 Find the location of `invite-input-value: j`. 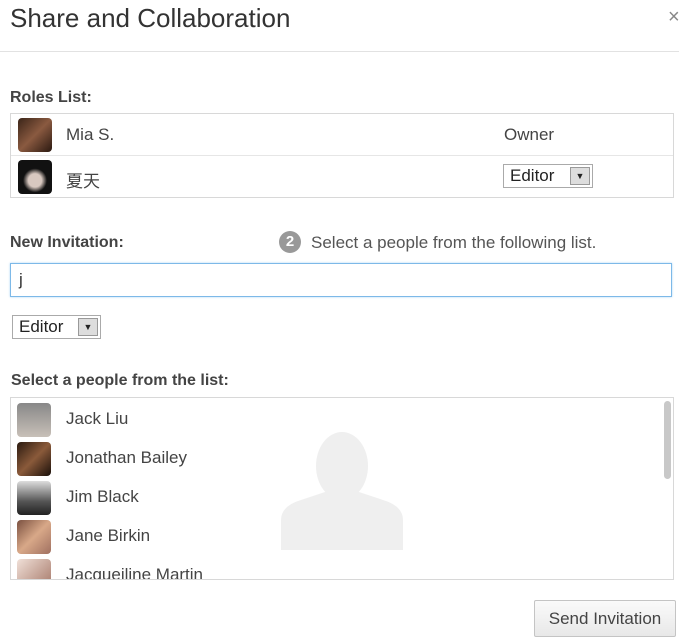

invite-input-value: j is located at coordinates (21, 279).